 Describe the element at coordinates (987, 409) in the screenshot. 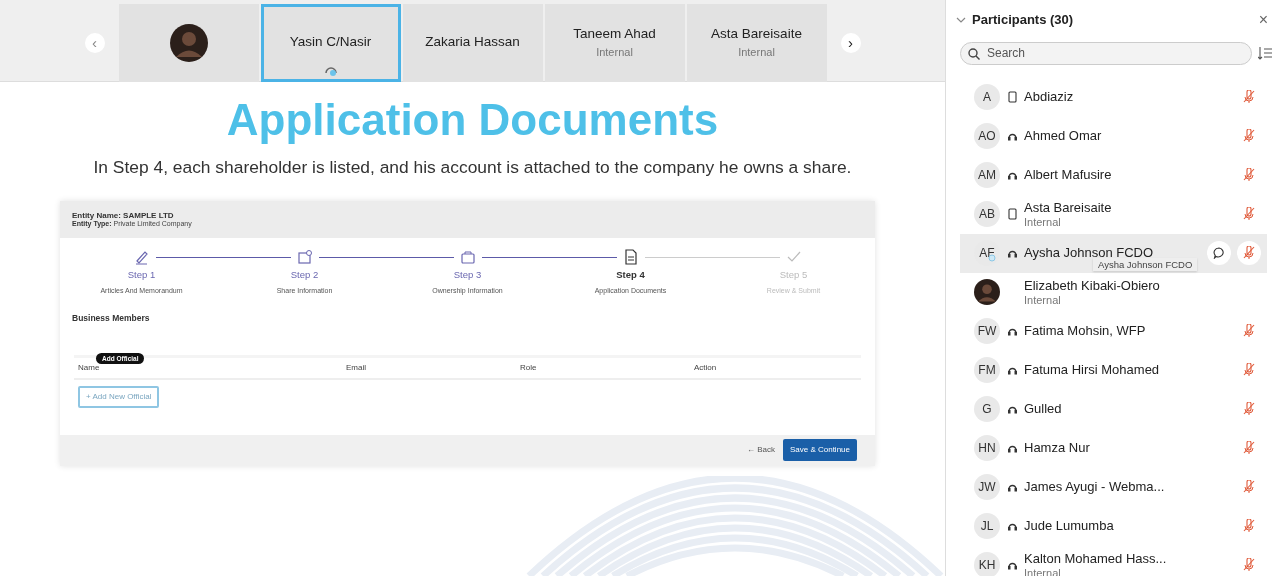

I see `avatar-initials: G` at that location.